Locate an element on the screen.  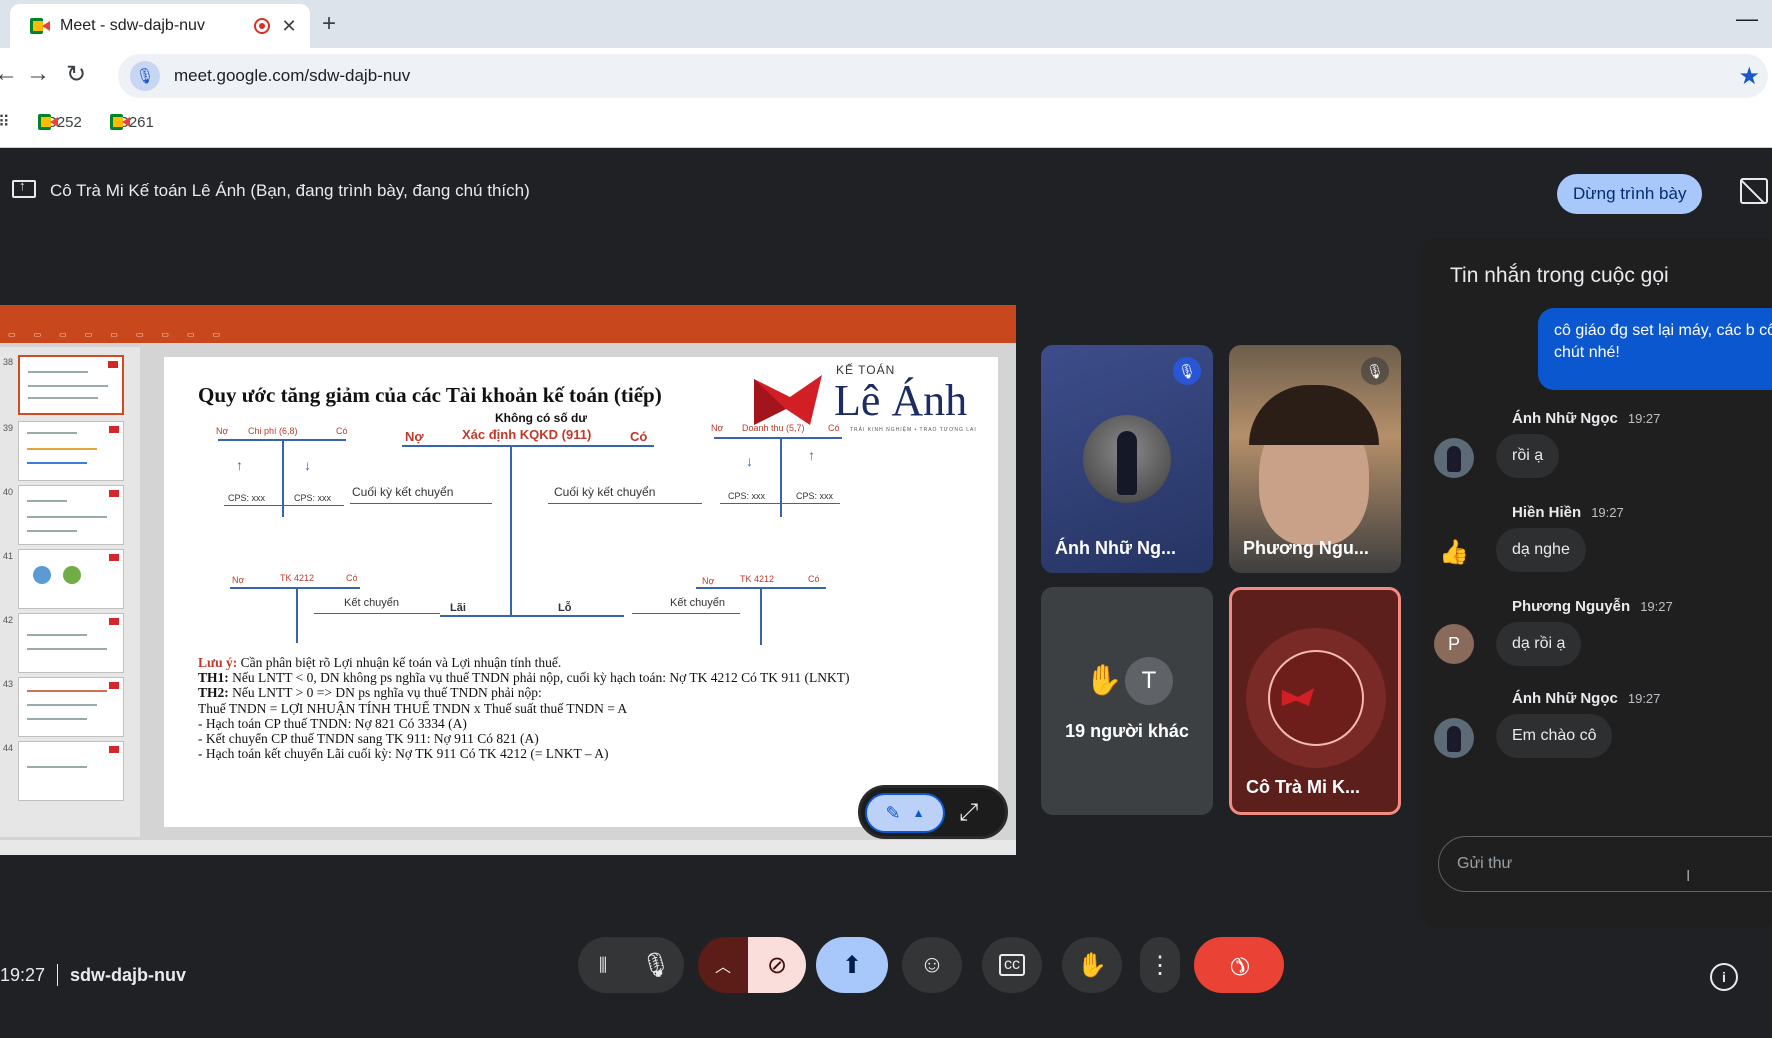
video-off-icon: ⊘ is located at coordinates (777, 965).